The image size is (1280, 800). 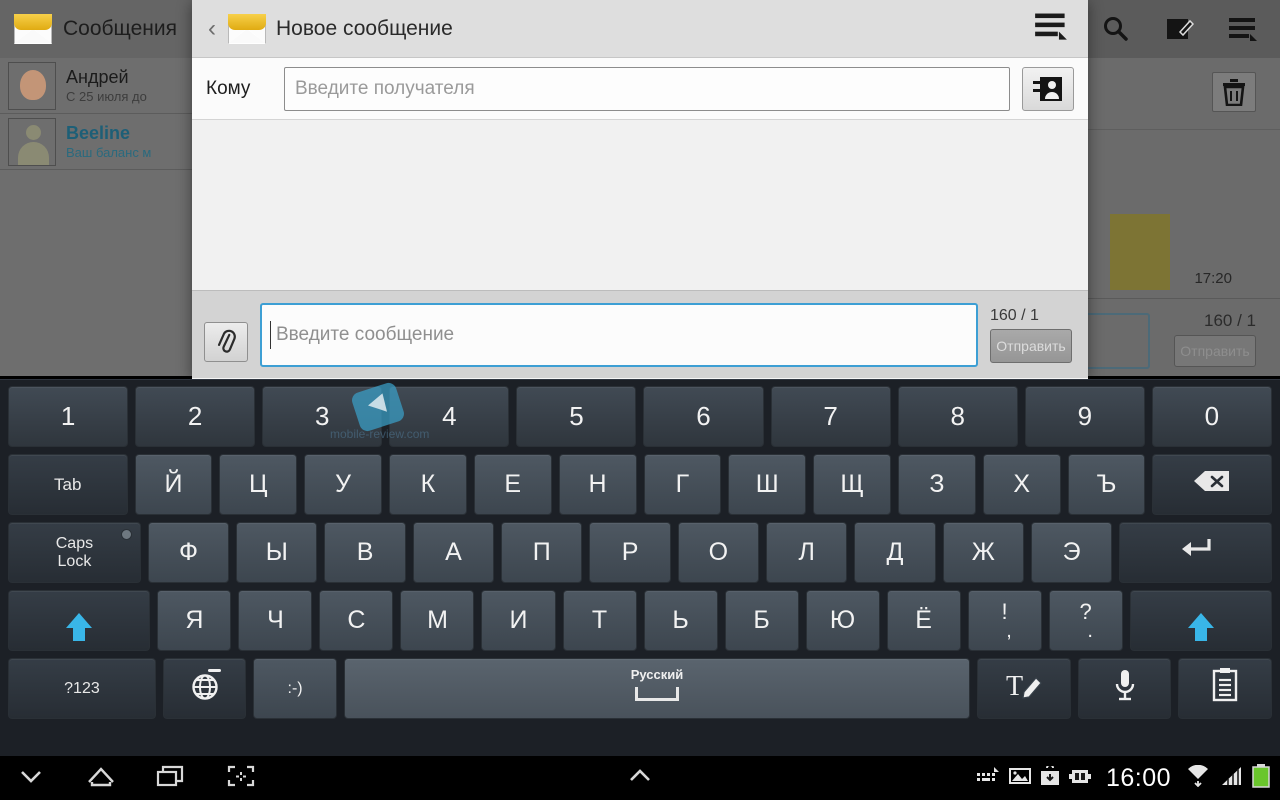 What do you see at coordinates (449, 416) in the screenshot?
I see `key-4: 4` at bounding box center [449, 416].